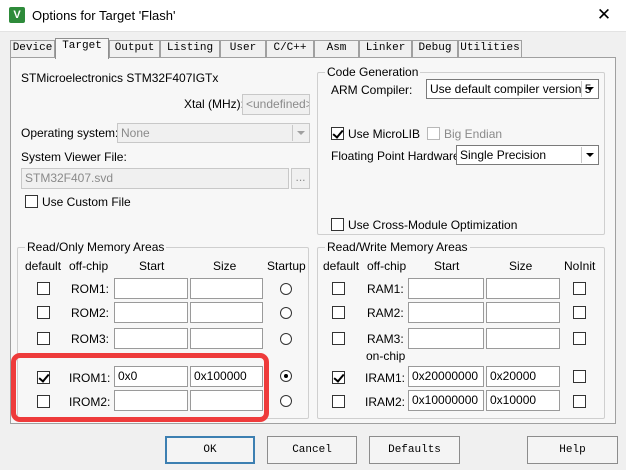  What do you see at coordinates (579, 401) in the screenshot?
I see `iram2-noinit-checkbox` at bounding box center [579, 401].